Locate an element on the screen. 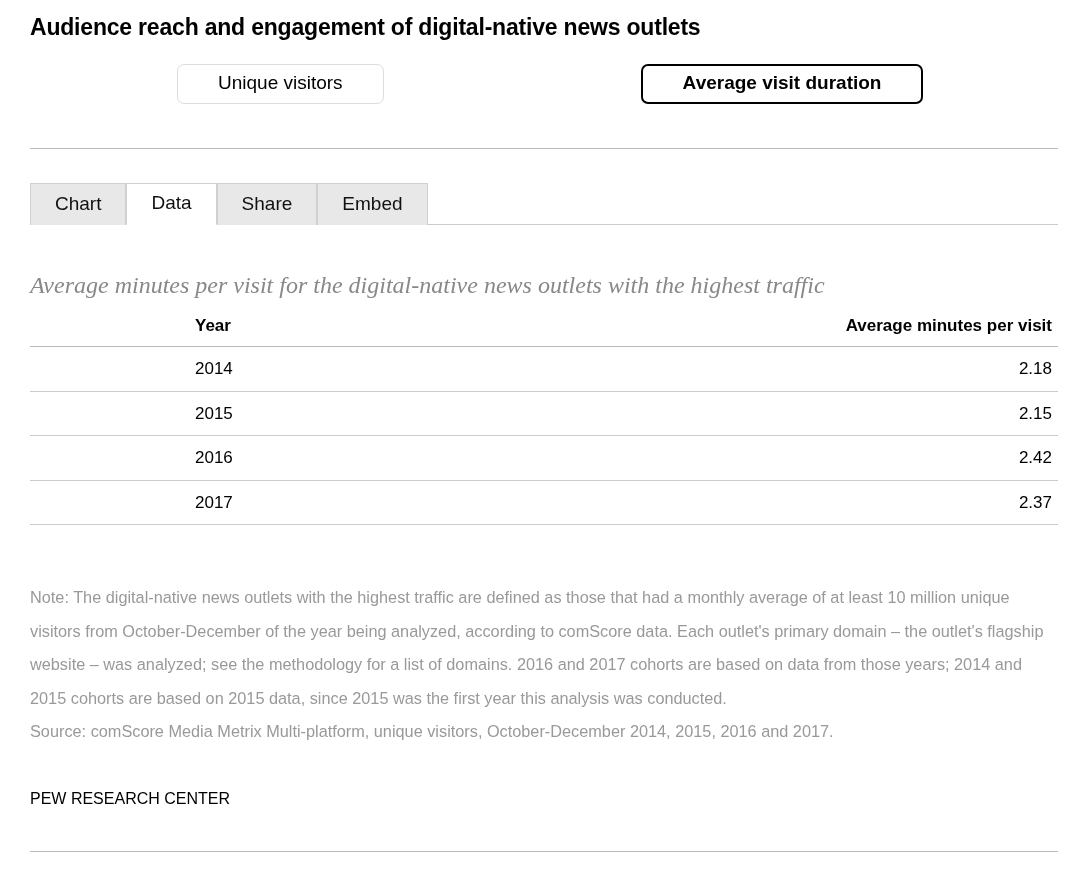 This screenshot has height=876, width=1080. tab: Share is located at coordinates (267, 203).